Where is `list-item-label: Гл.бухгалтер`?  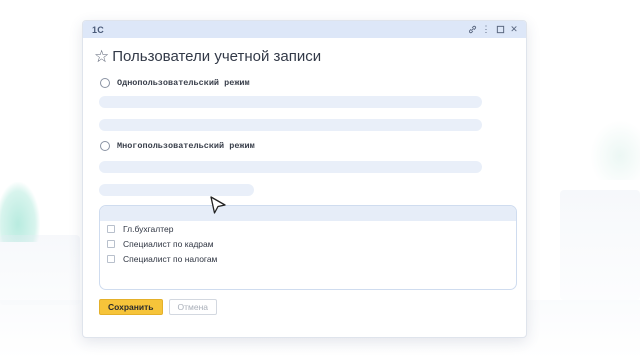
list-item-label: Гл.бухгалтер is located at coordinates (148, 228).